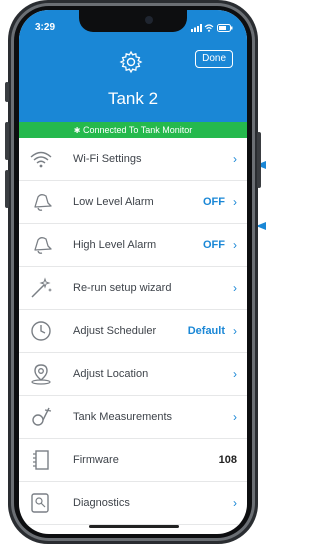  What do you see at coordinates (122, 288) in the screenshot?
I see `settings-row-label: Re-run setup wizard` at bounding box center [122, 288].